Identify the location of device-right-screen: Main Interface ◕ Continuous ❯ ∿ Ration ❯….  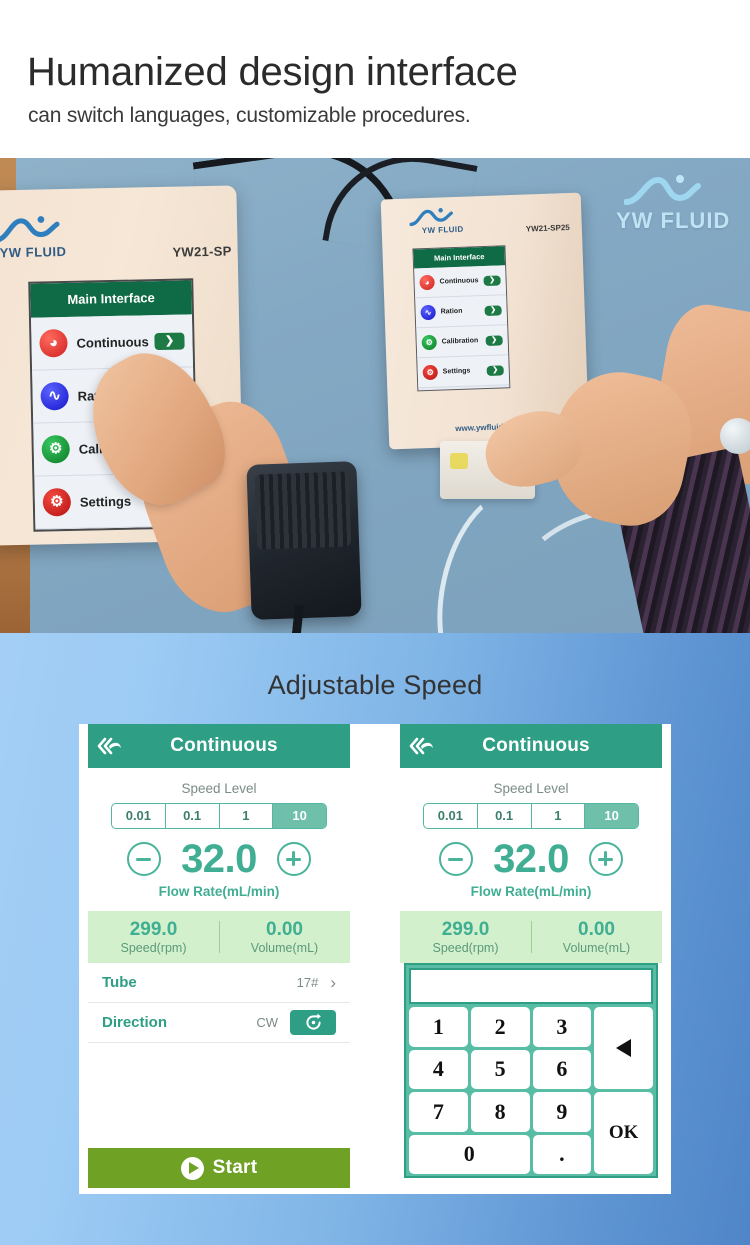
(461, 318).